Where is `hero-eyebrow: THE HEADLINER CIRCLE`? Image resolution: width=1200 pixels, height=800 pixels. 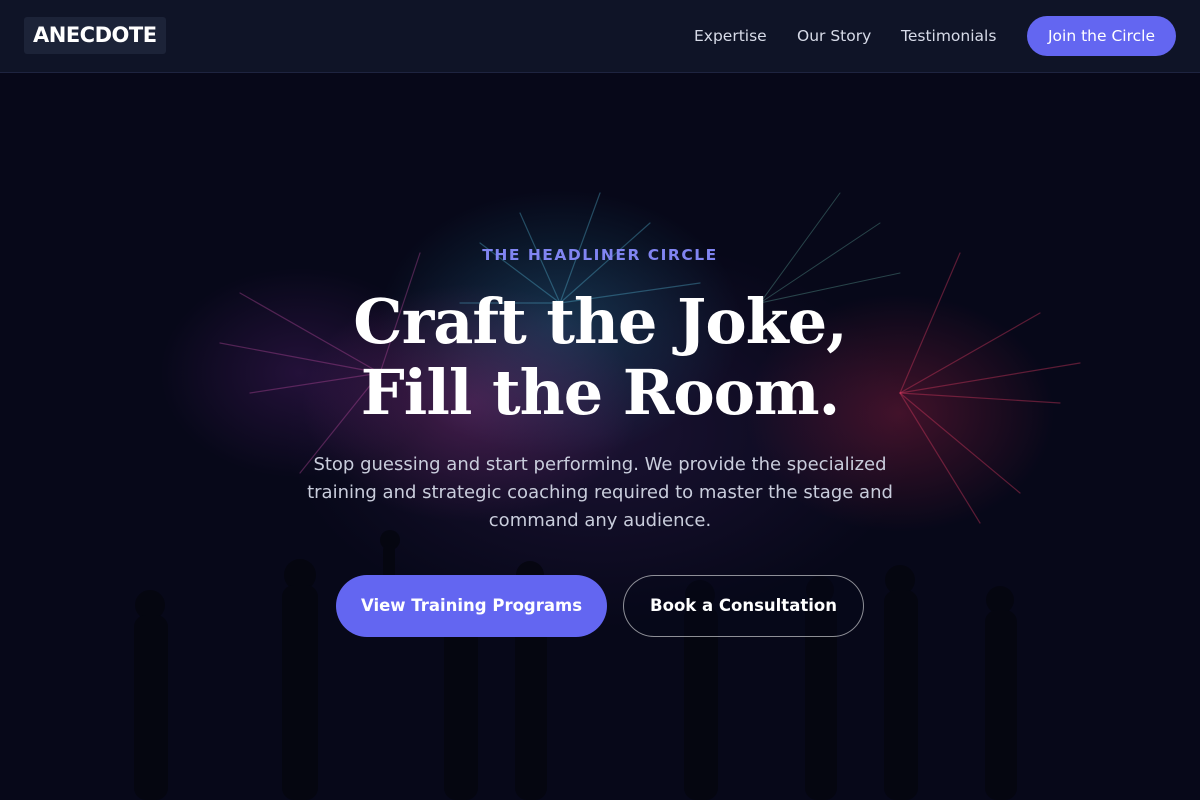
hero-eyebrow: THE HEADLINER CIRCLE is located at coordinates (600, 255).